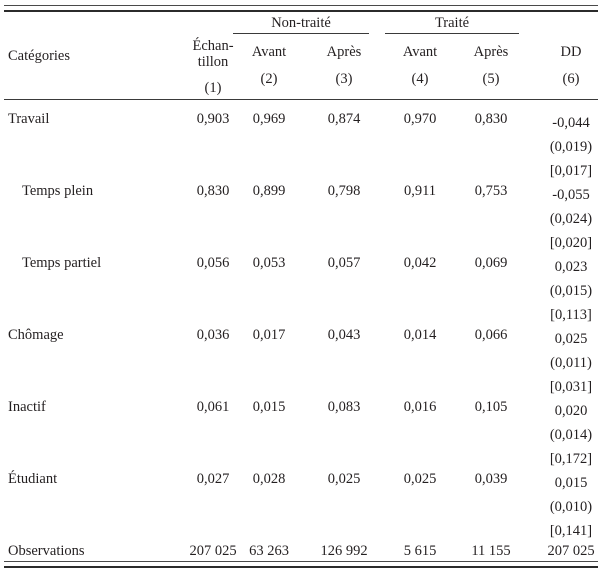 This screenshot has width=602, height=573. What do you see at coordinates (420, 551) in the screenshot?
I see `observations-traite-avant: 5 615` at bounding box center [420, 551].